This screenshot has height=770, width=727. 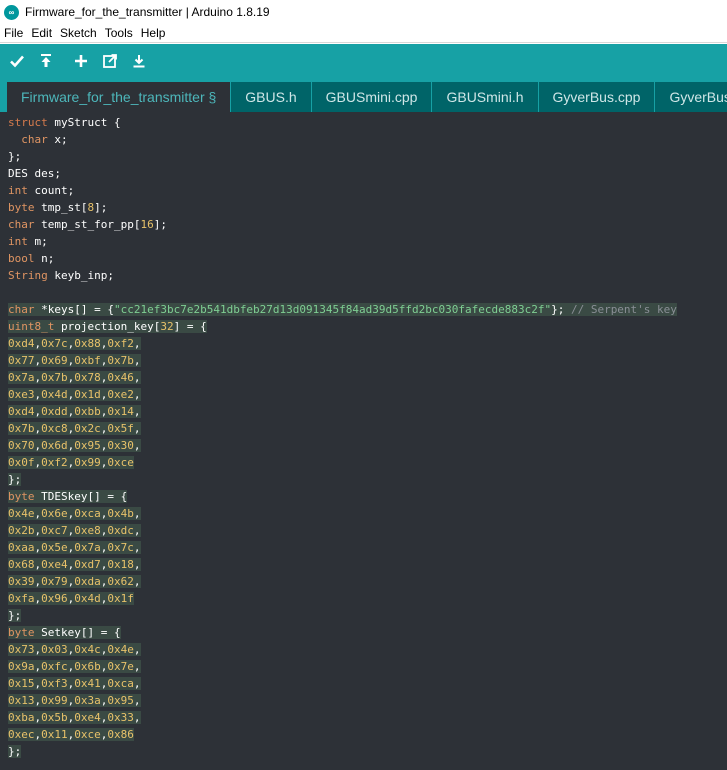 I want to click on code-line: 0x77,0x69,0xbf,0x7b,, so click(x=367, y=360).